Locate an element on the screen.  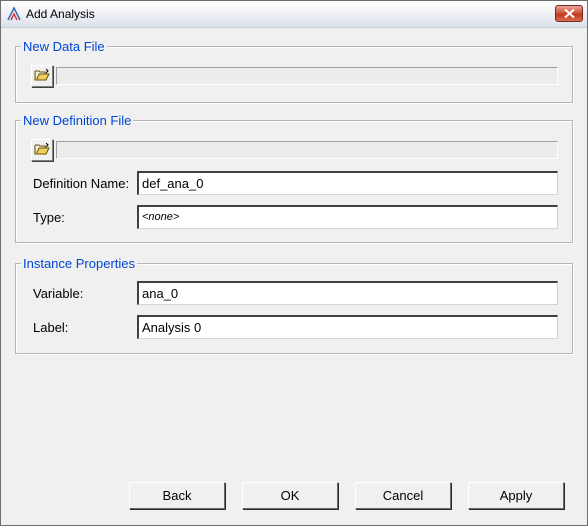
instance-properties-group-title: Instance Properties is located at coordinates (79, 263).